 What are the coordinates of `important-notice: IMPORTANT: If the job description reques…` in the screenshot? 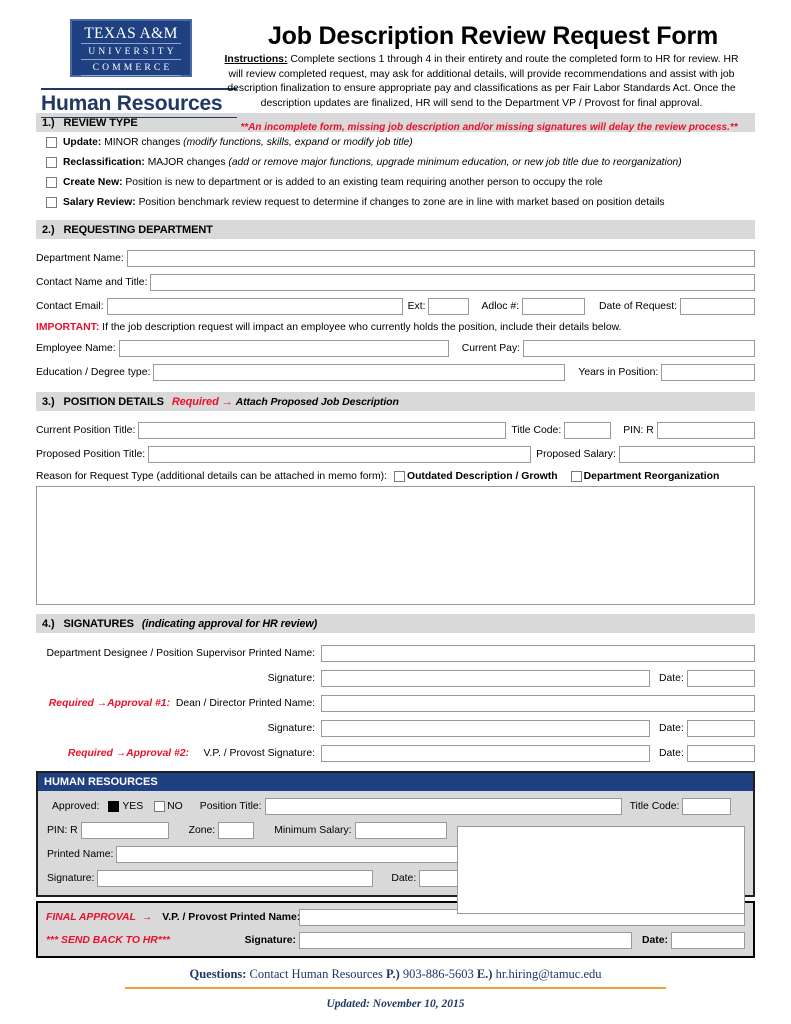 It's located at (395, 327).